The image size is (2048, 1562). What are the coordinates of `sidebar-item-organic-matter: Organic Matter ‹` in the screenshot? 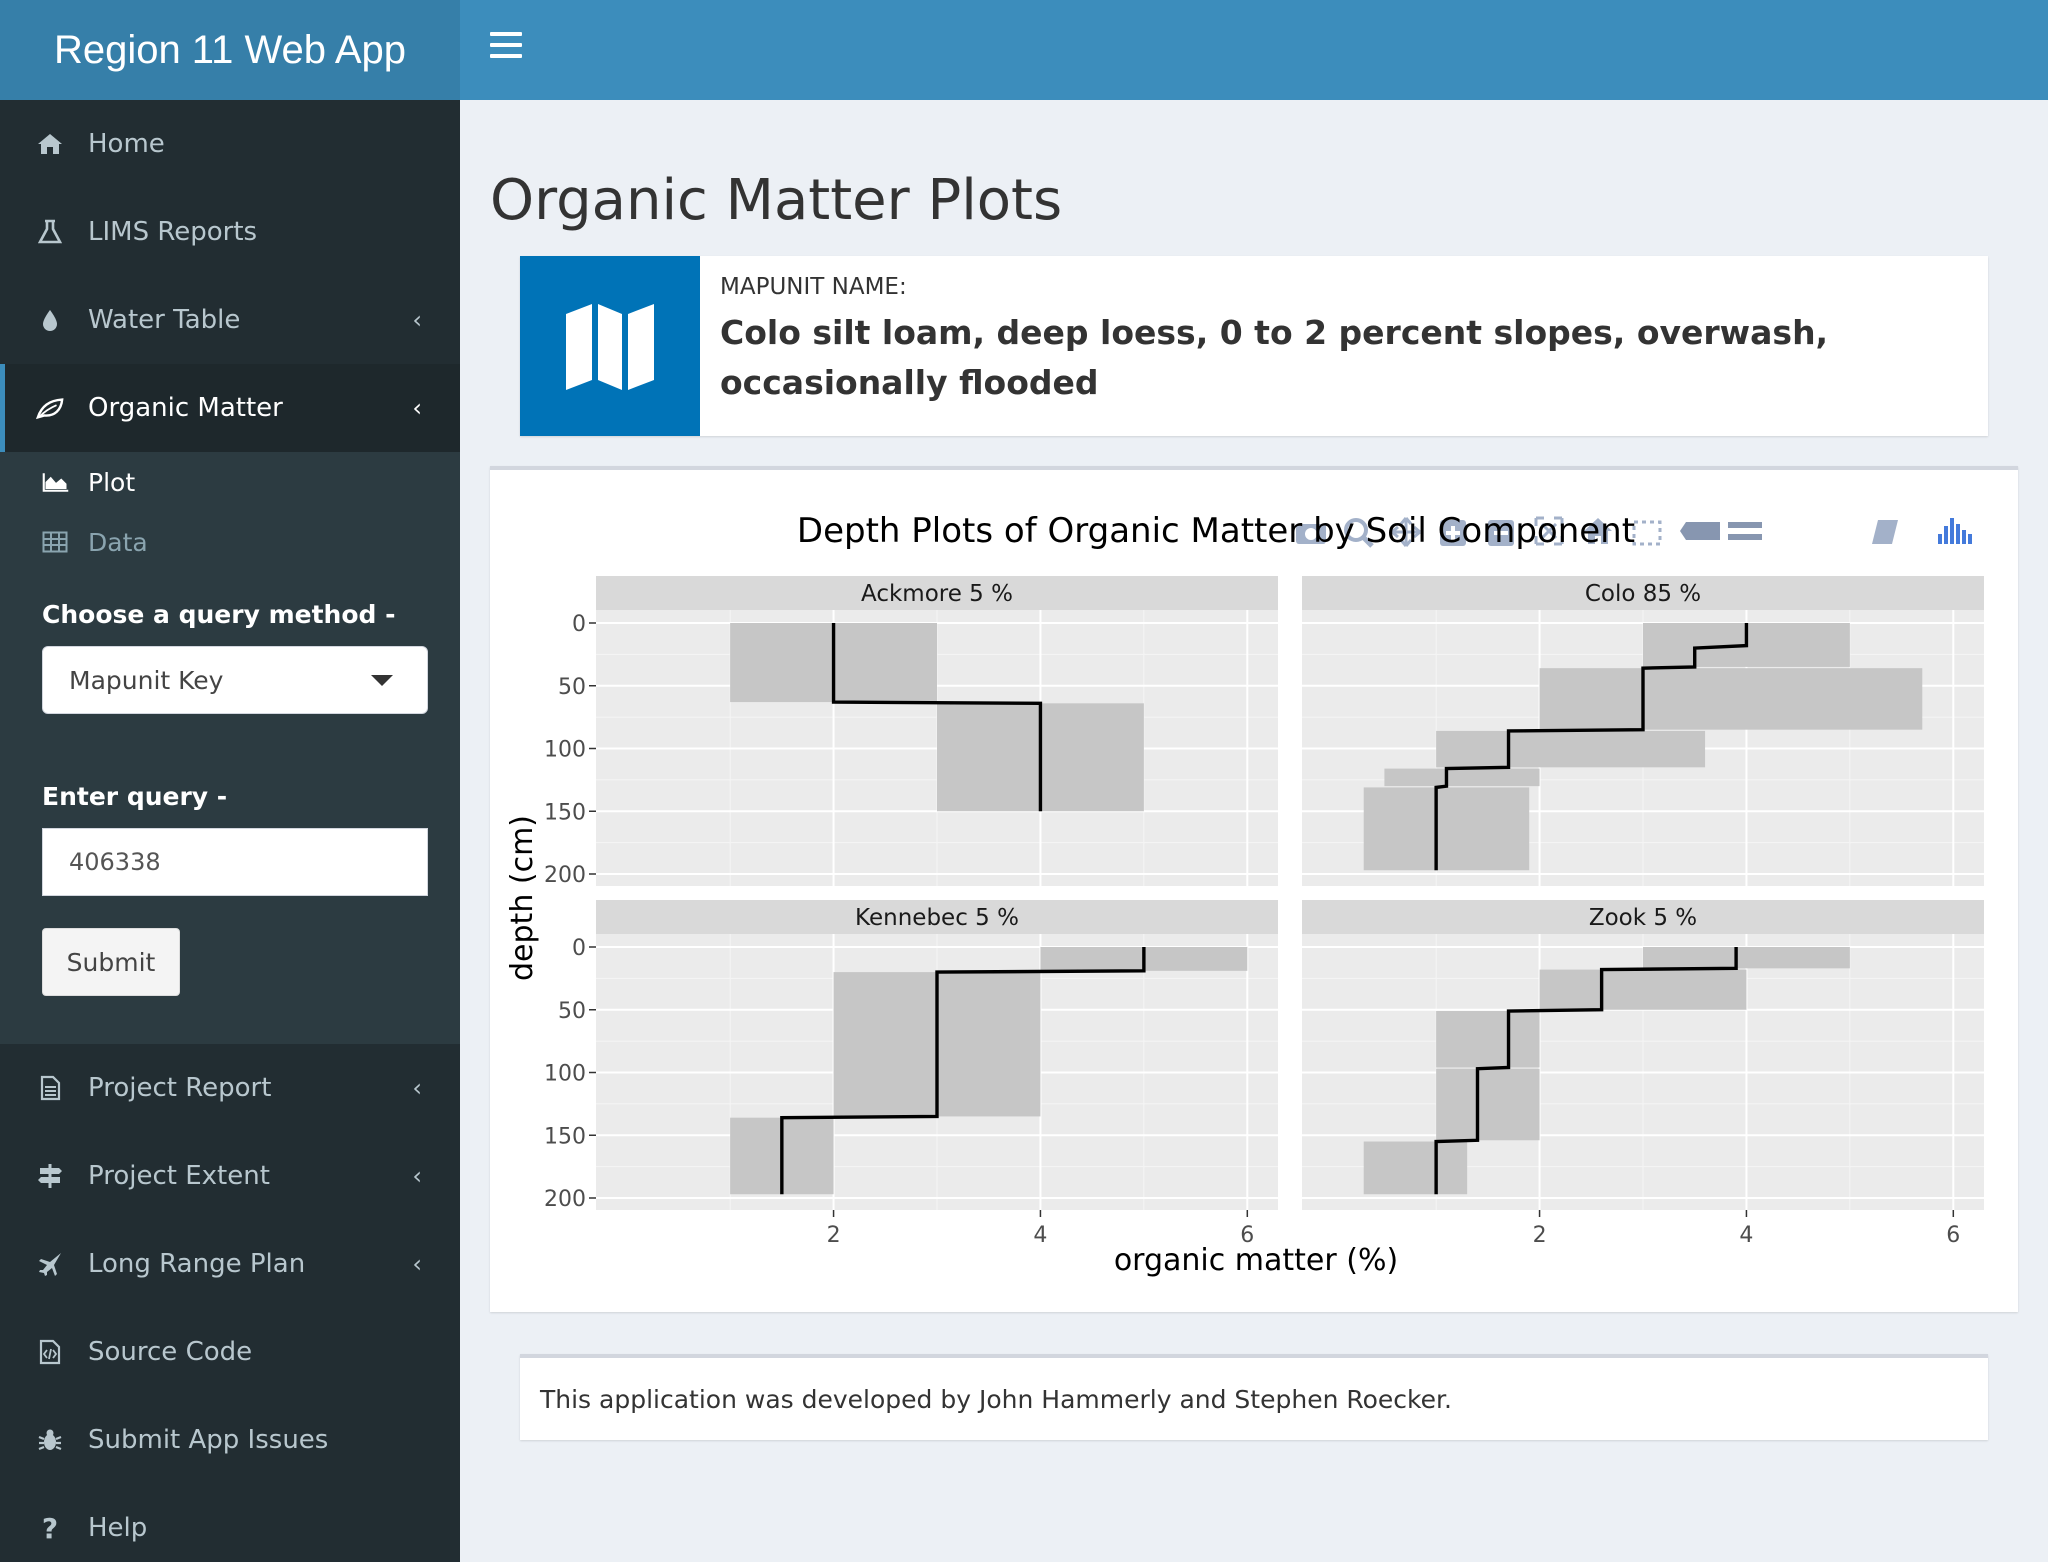 It's located at (230, 408).